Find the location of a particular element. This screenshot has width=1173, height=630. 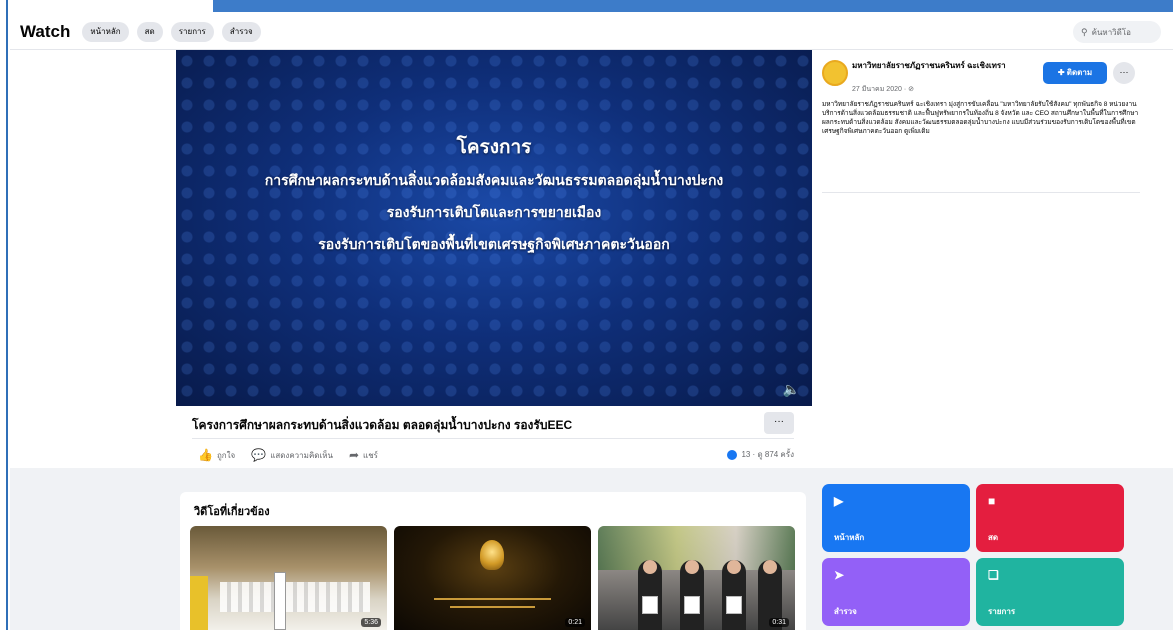

chip-live: สด is located at coordinates (149, 31).